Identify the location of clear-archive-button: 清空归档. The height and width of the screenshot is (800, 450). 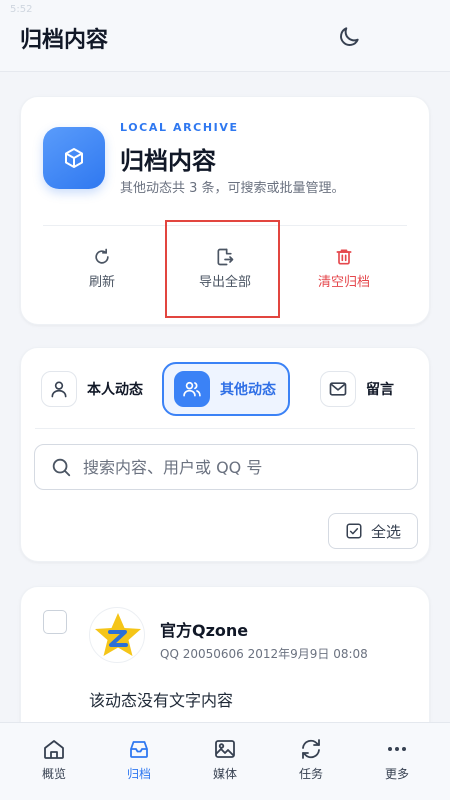
(344, 268).